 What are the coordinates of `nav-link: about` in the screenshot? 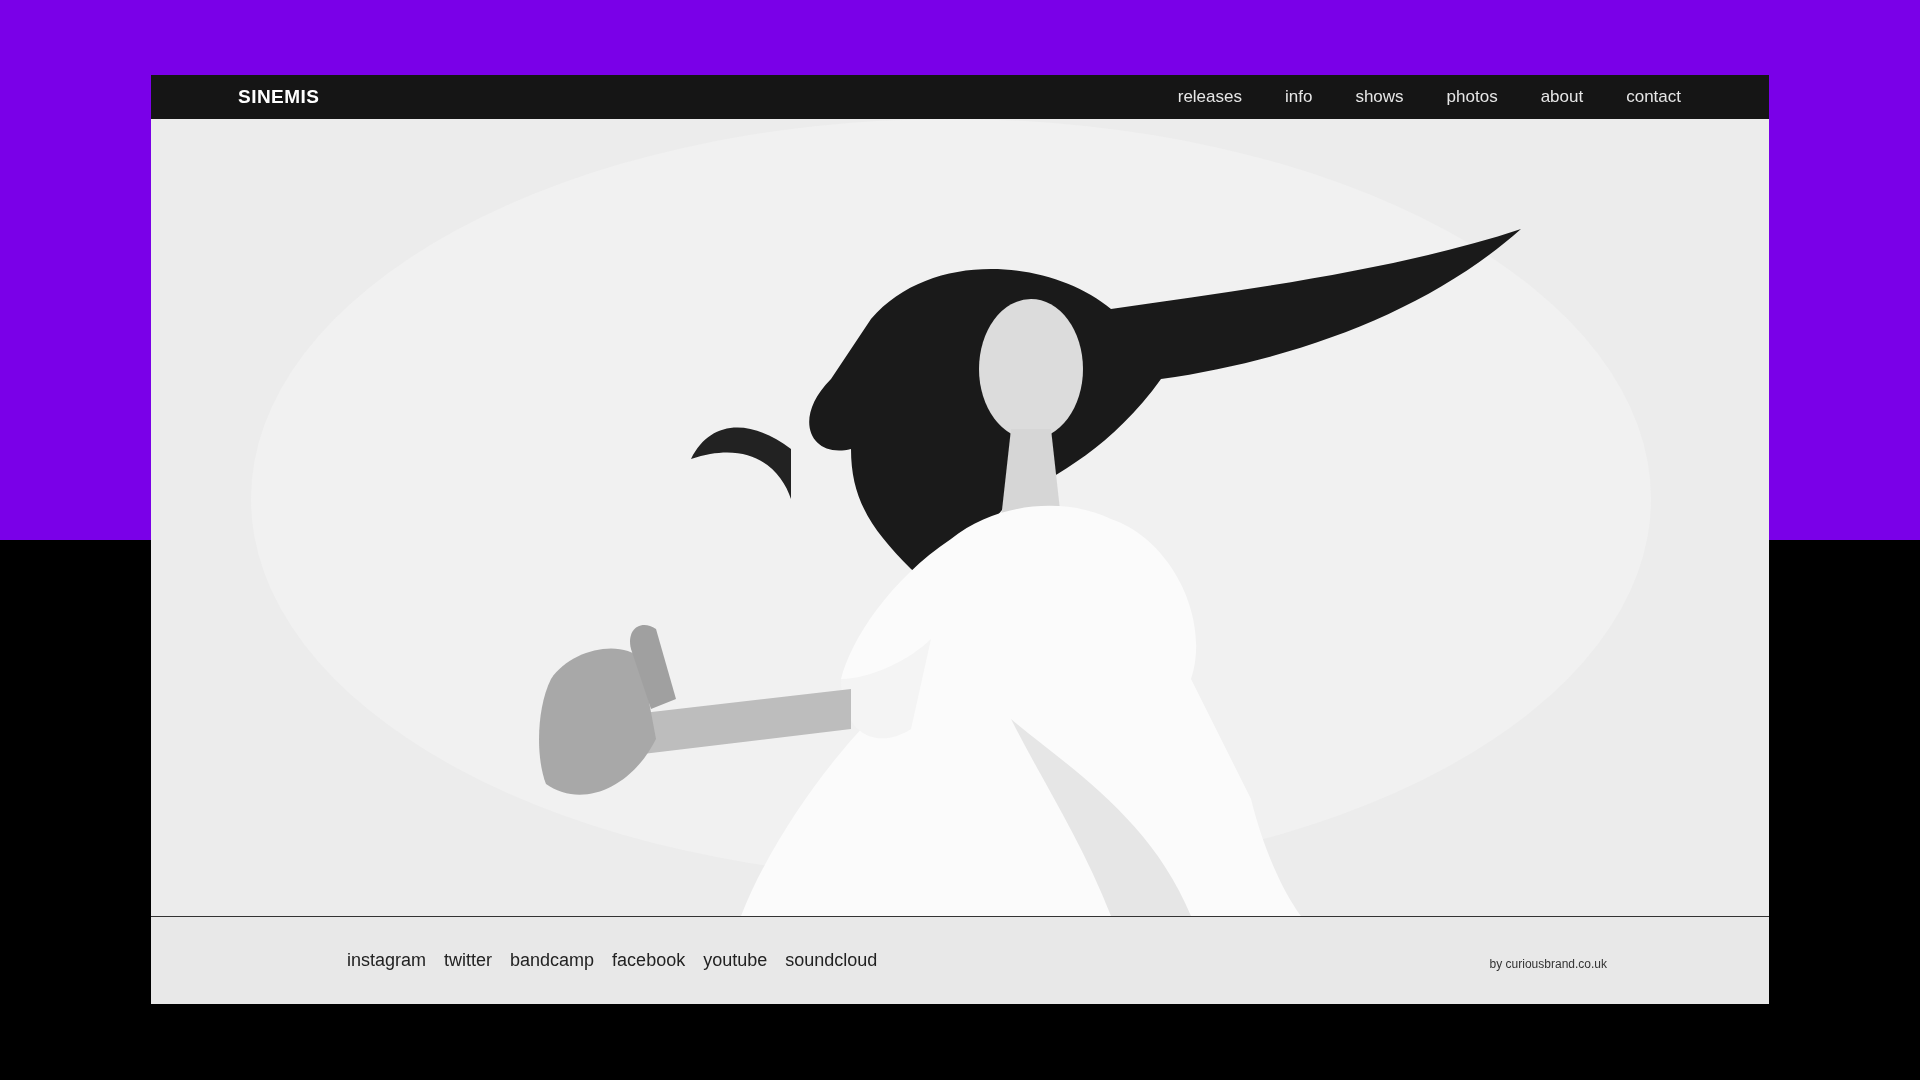 It's located at (1562, 97).